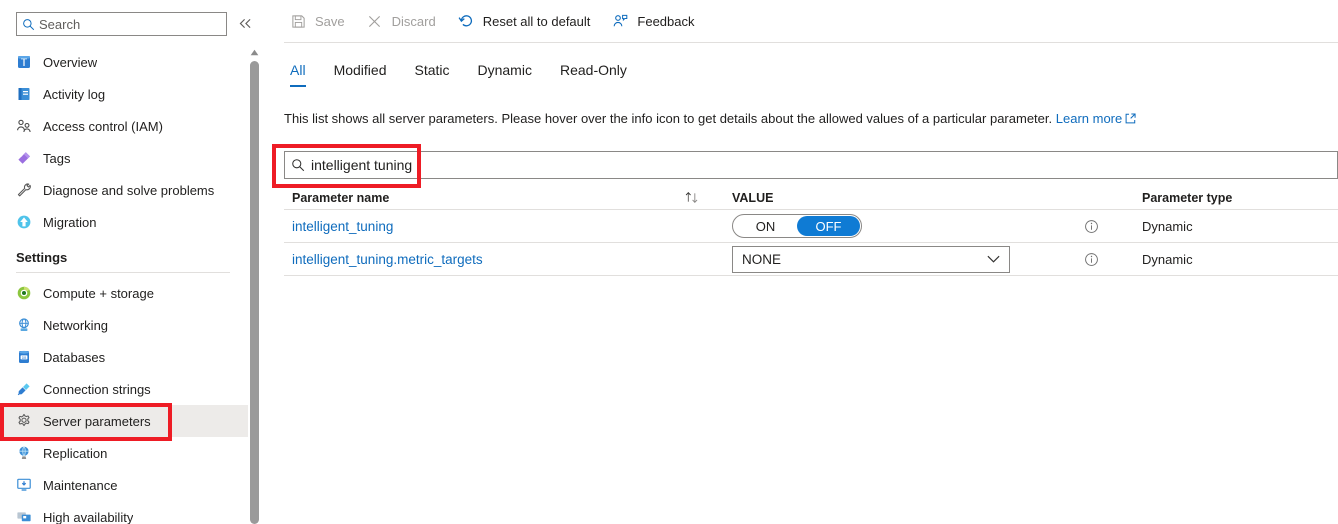 The height and width of the screenshot is (524, 1338). I want to click on activity-log-icon, so click(24, 94).